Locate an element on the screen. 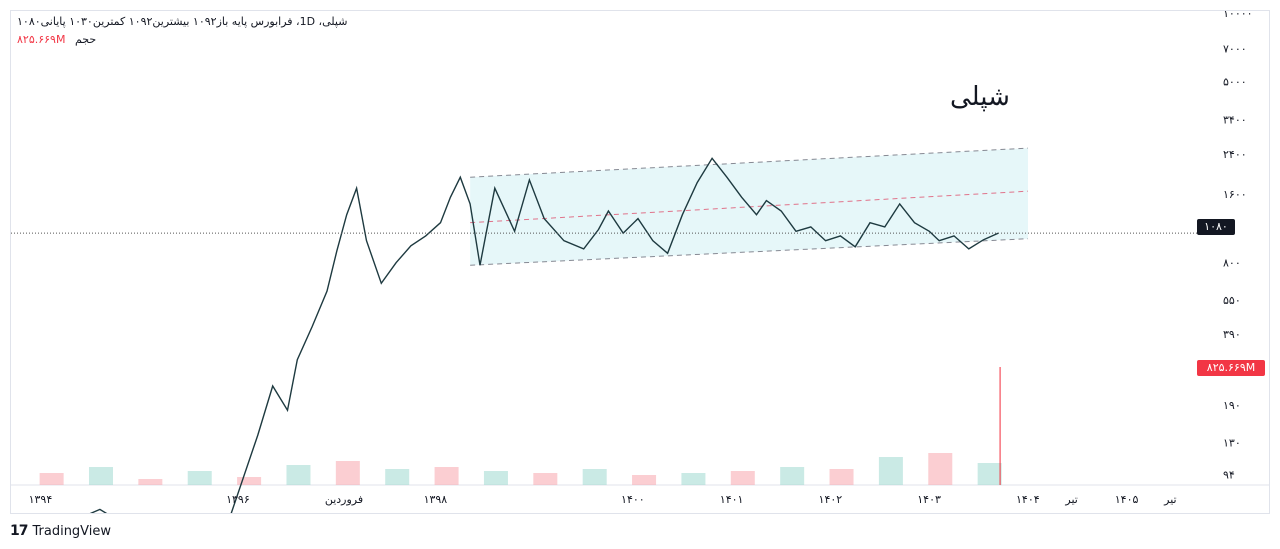  y-tick-label: ۳۹۰ is located at coordinates (1232, 334).